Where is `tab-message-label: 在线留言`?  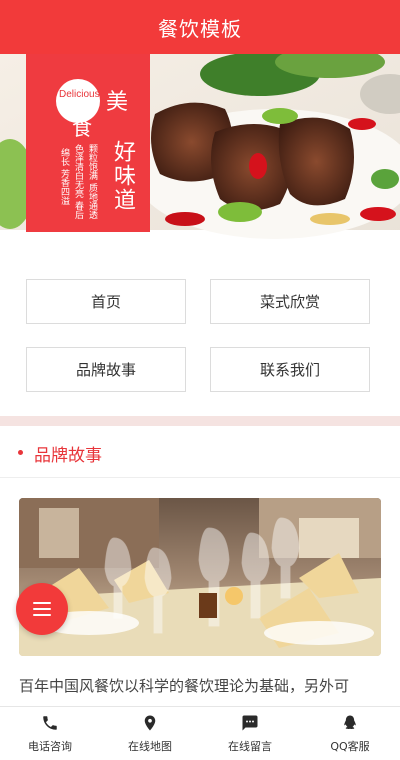 tab-message-label: 在线留言 is located at coordinates (250, 746).